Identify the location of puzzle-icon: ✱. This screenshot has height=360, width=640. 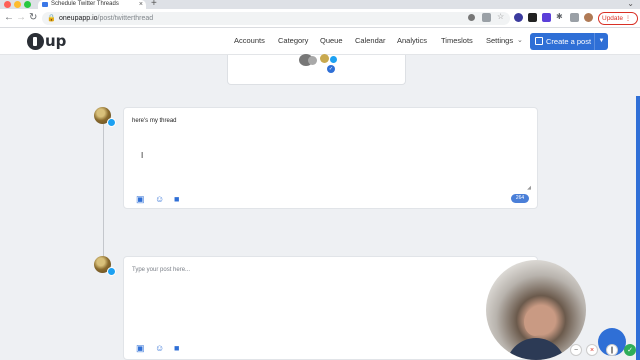
(560, 16).